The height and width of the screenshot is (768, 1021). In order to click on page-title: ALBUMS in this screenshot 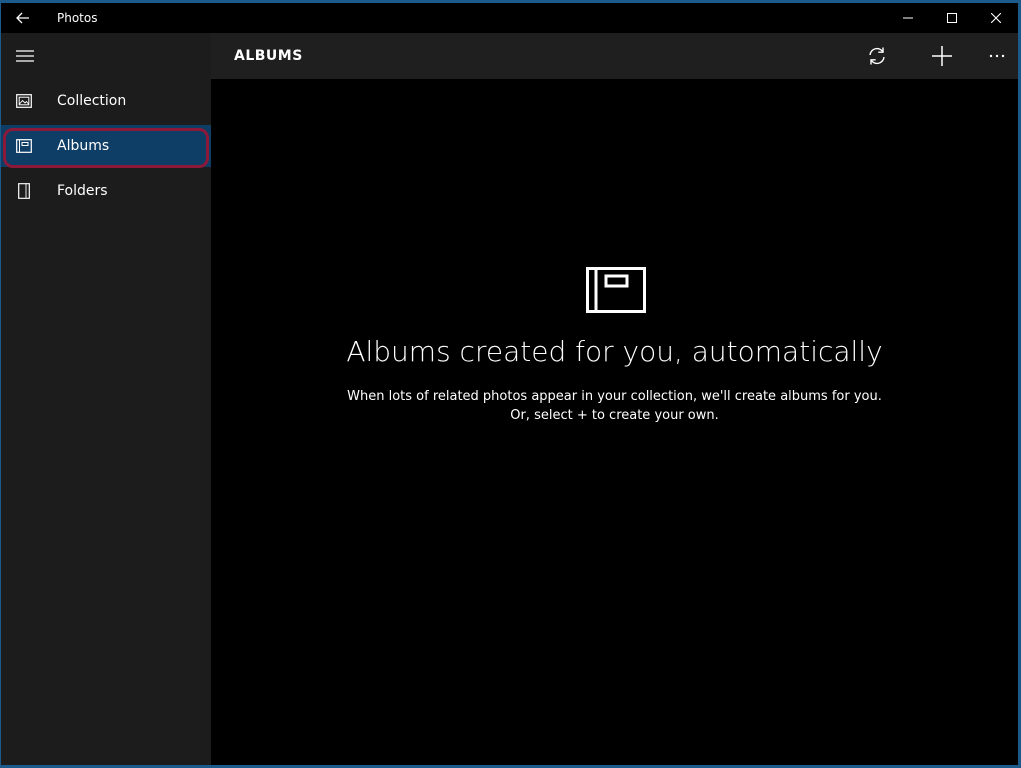, I will do `click(268, 56)`.